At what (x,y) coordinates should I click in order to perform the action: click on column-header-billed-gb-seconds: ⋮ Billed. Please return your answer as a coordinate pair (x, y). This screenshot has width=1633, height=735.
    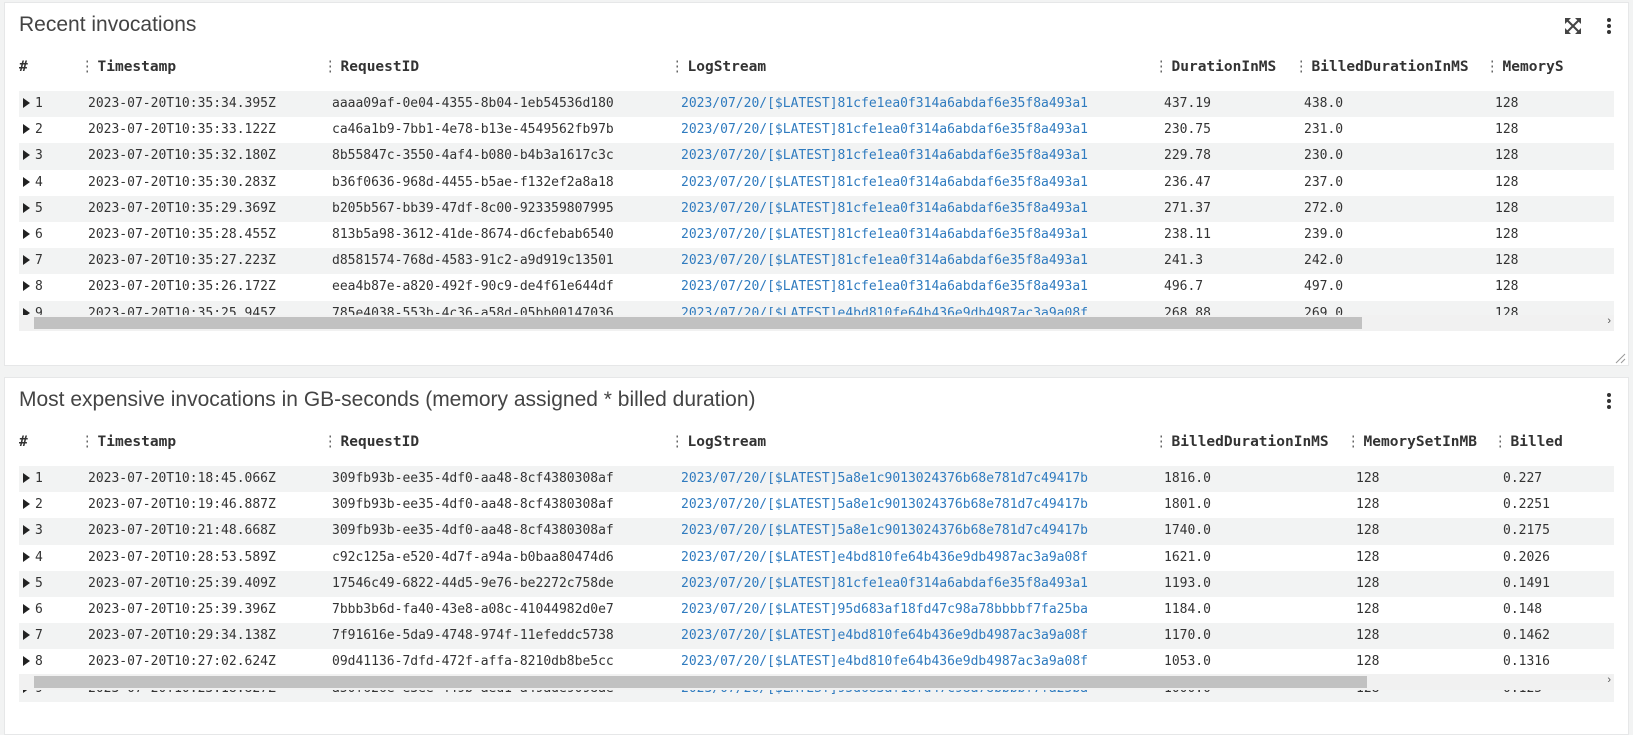
    Looking at the image, I should click on (1528, 442).